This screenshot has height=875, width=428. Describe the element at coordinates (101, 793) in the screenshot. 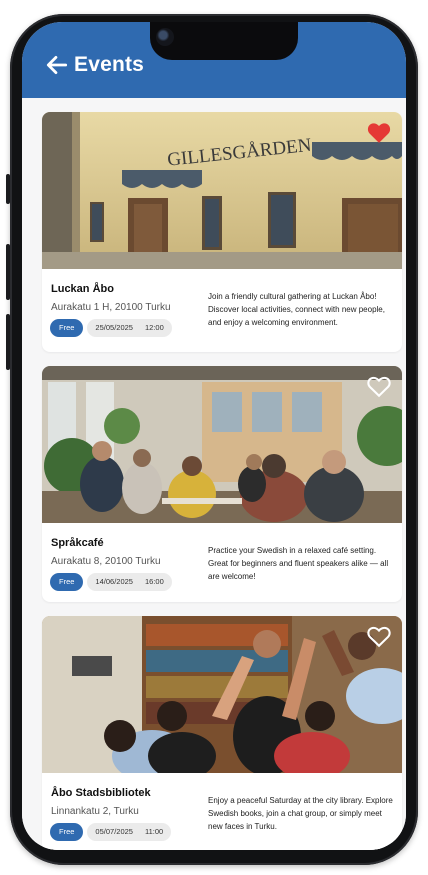

I see `event-name: Åbo Stadsbibliotek` at that location.